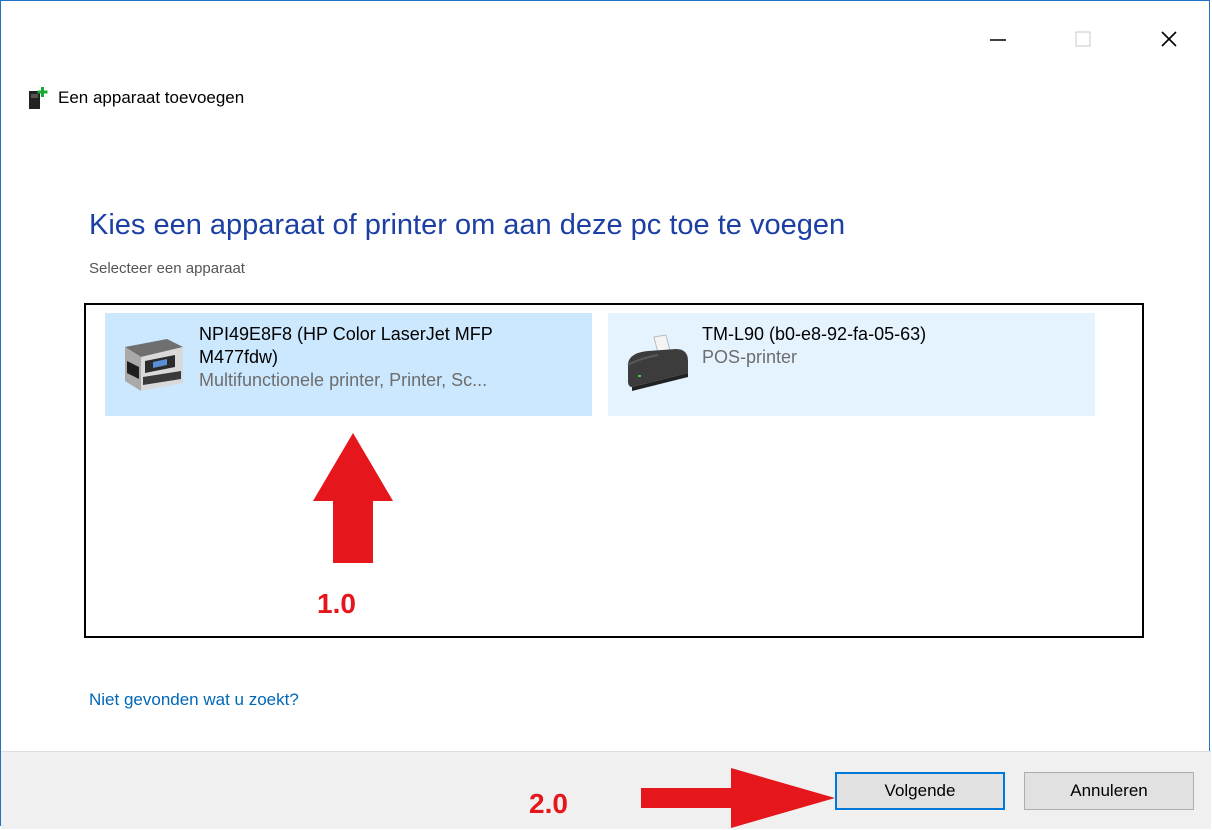 The width and height of the screenshot is (1212, 830). I want to click on annotation-label-step2: 2.0, so click(548, 803).